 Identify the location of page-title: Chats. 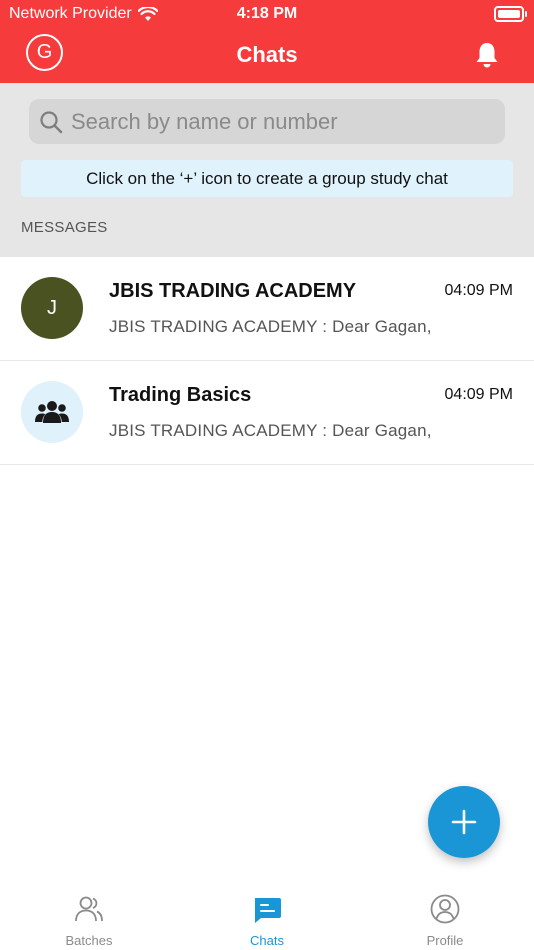
(267, 54).